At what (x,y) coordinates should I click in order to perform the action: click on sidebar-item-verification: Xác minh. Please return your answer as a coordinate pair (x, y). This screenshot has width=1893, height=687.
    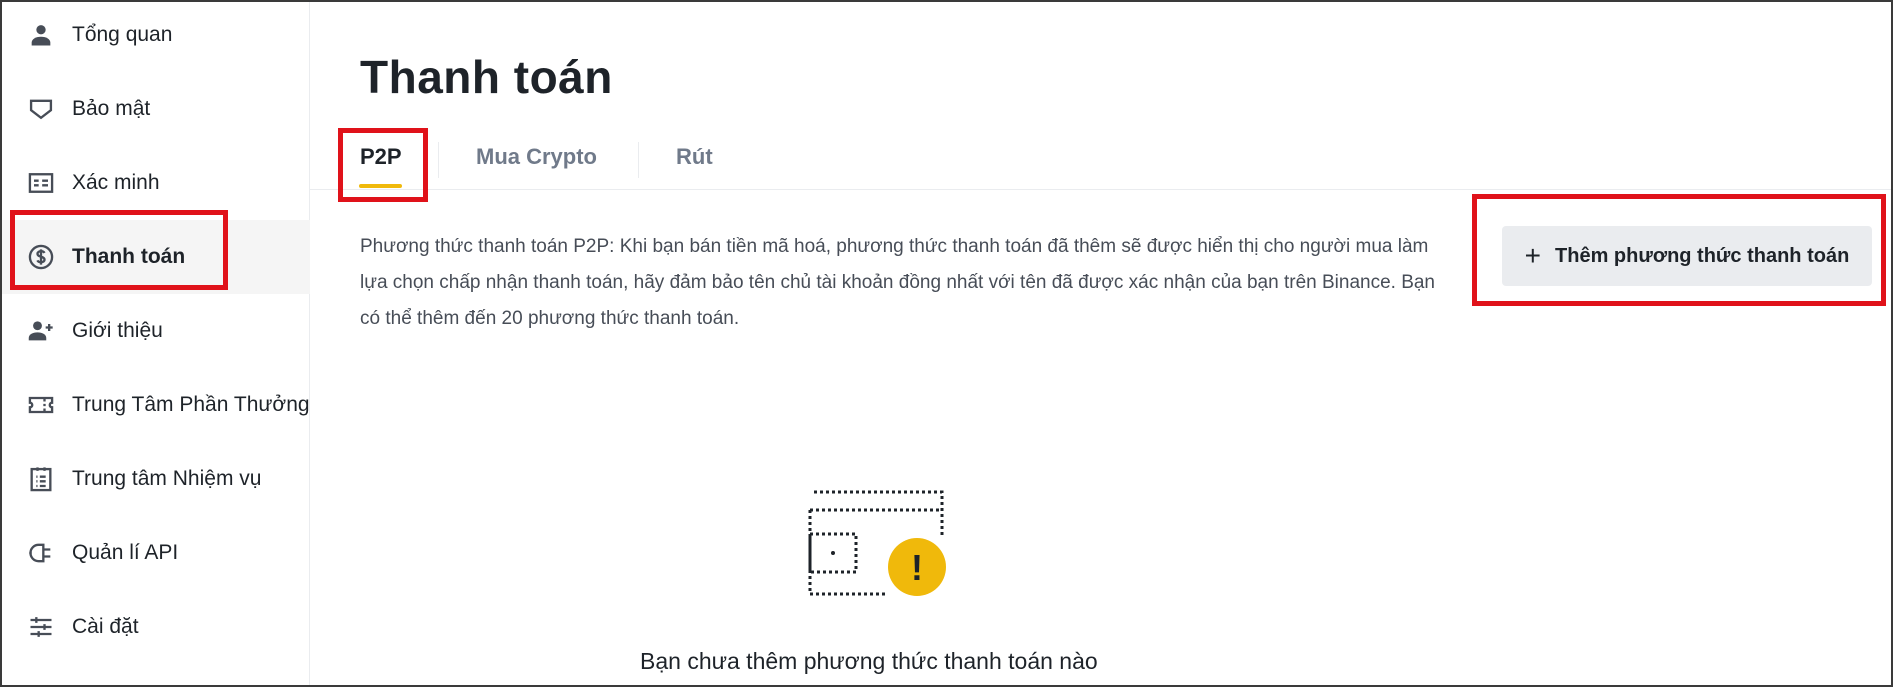
    Looking at the image, I should click on (156, 183).